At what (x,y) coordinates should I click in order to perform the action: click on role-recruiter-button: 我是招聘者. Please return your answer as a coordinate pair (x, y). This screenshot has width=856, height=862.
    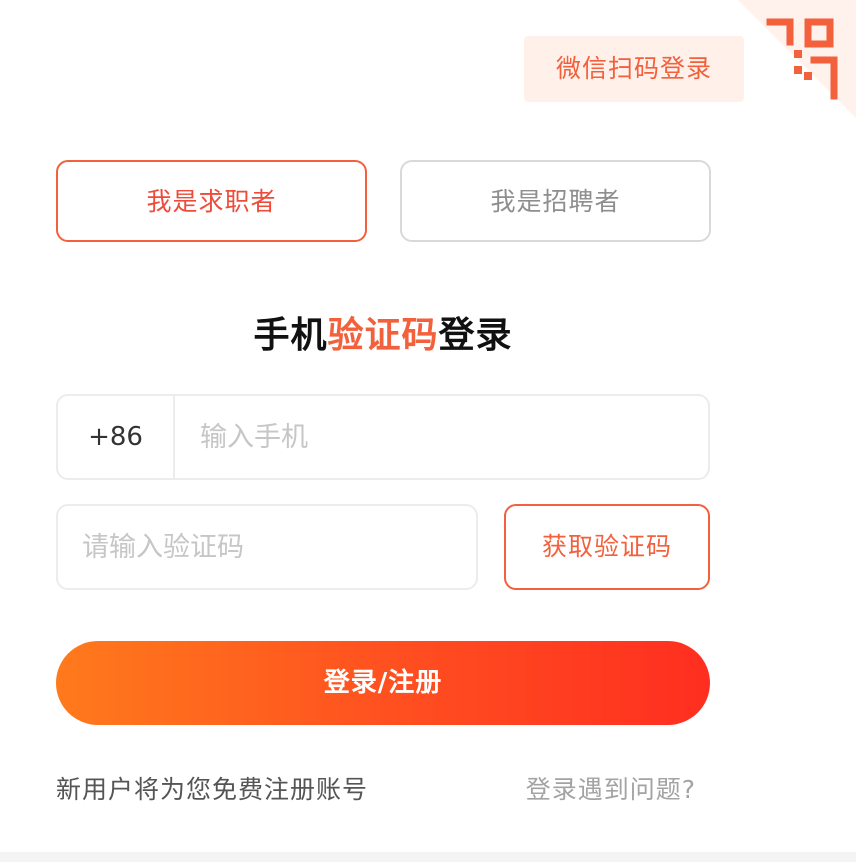
    Looking at the image, I should click on (555, 201).